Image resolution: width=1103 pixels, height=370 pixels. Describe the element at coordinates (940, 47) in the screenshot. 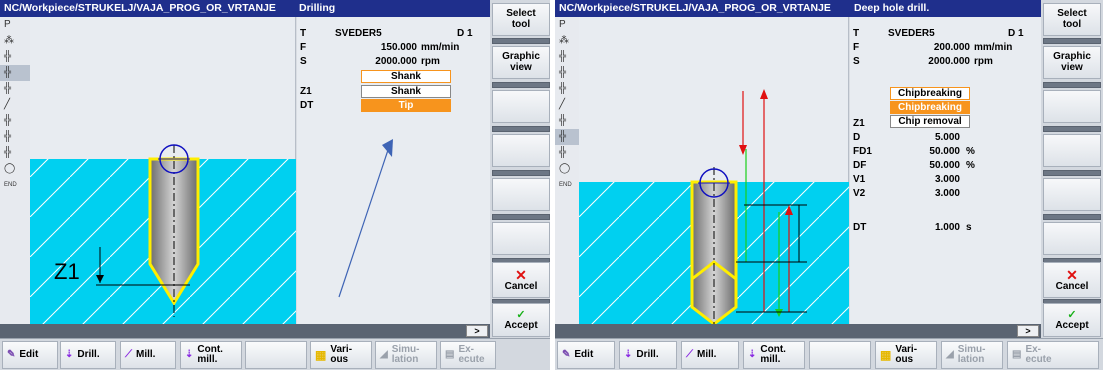

I see `param-f-value: 200.000` at that location.